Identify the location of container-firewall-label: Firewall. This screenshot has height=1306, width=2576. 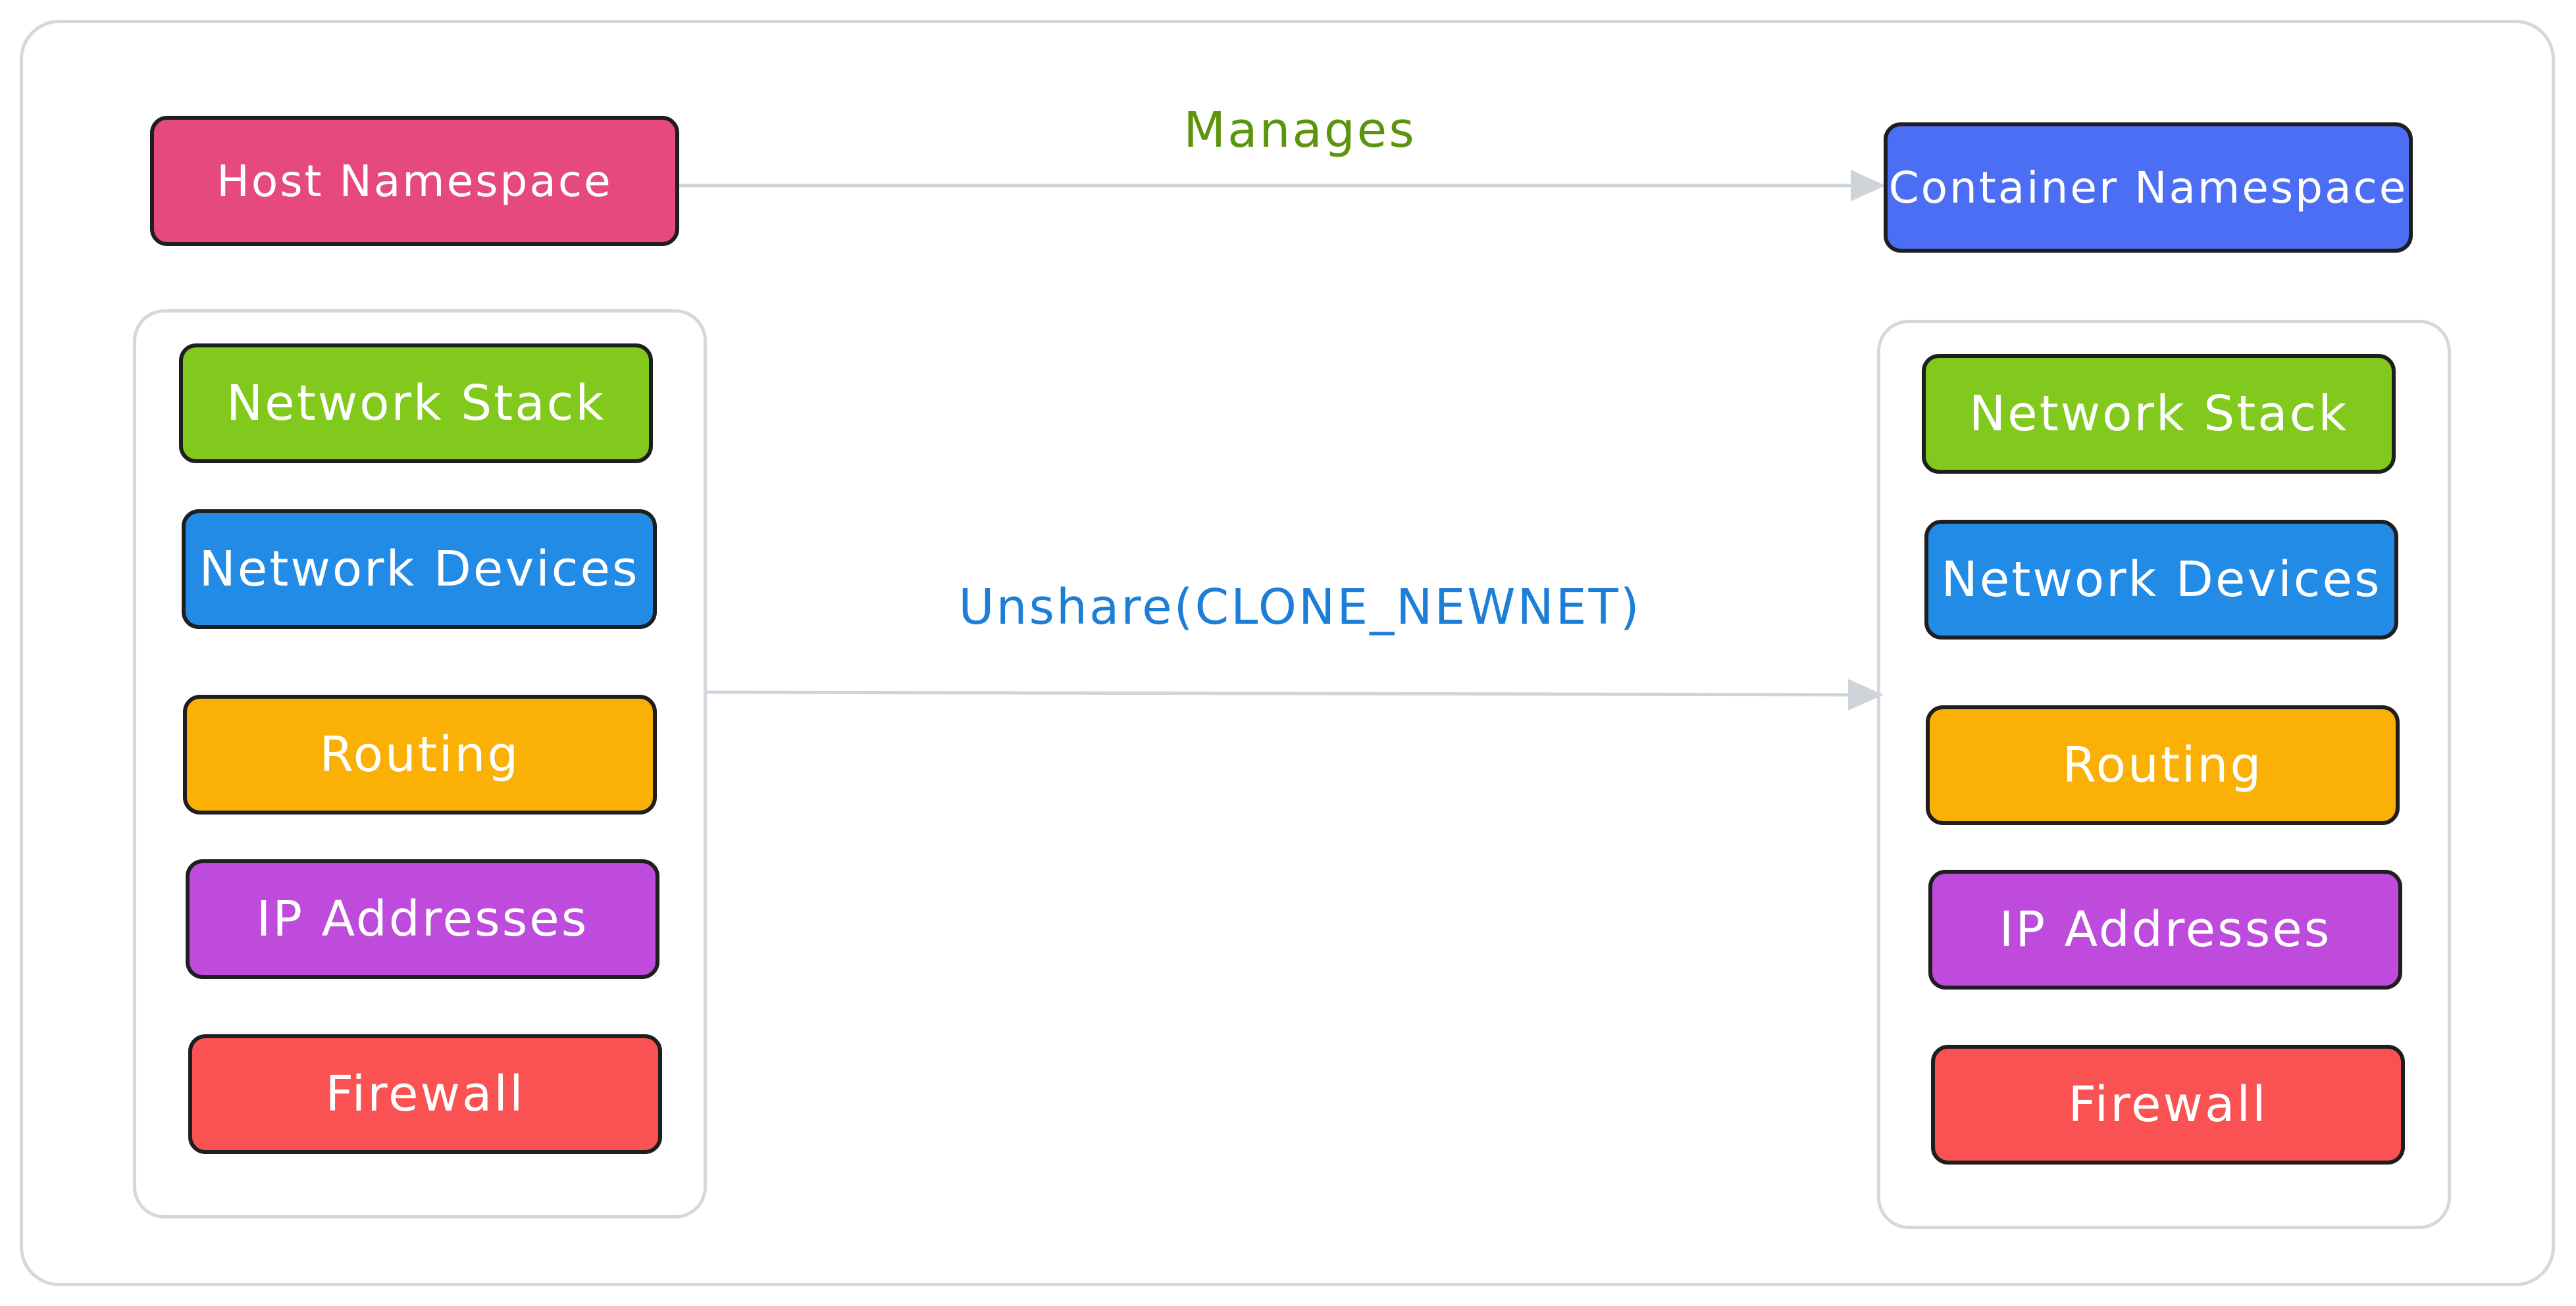
(2168, 1104).